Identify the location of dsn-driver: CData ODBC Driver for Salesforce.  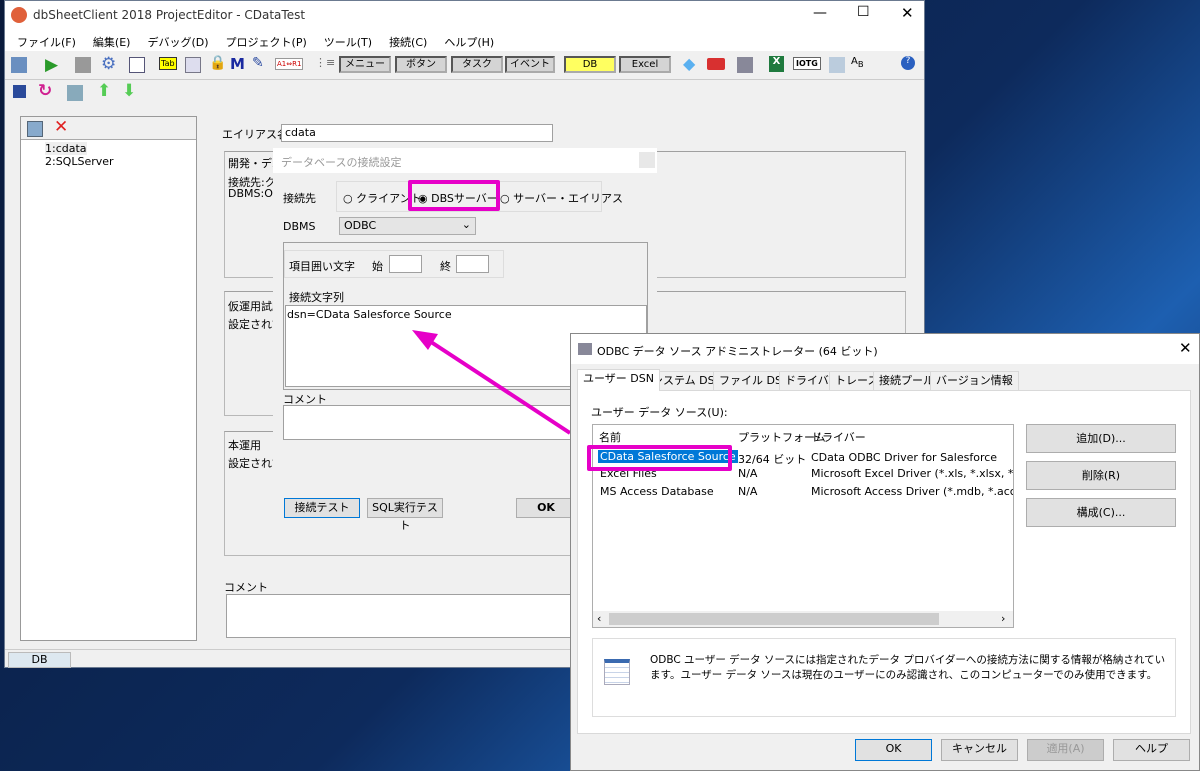
(904, 457).